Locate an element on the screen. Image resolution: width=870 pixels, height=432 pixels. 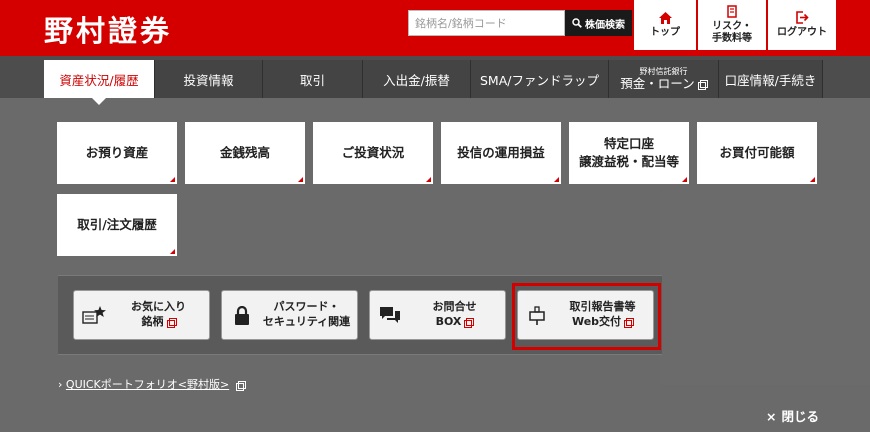
stock-search: 株価検索 is located at coordinates (520, 23).